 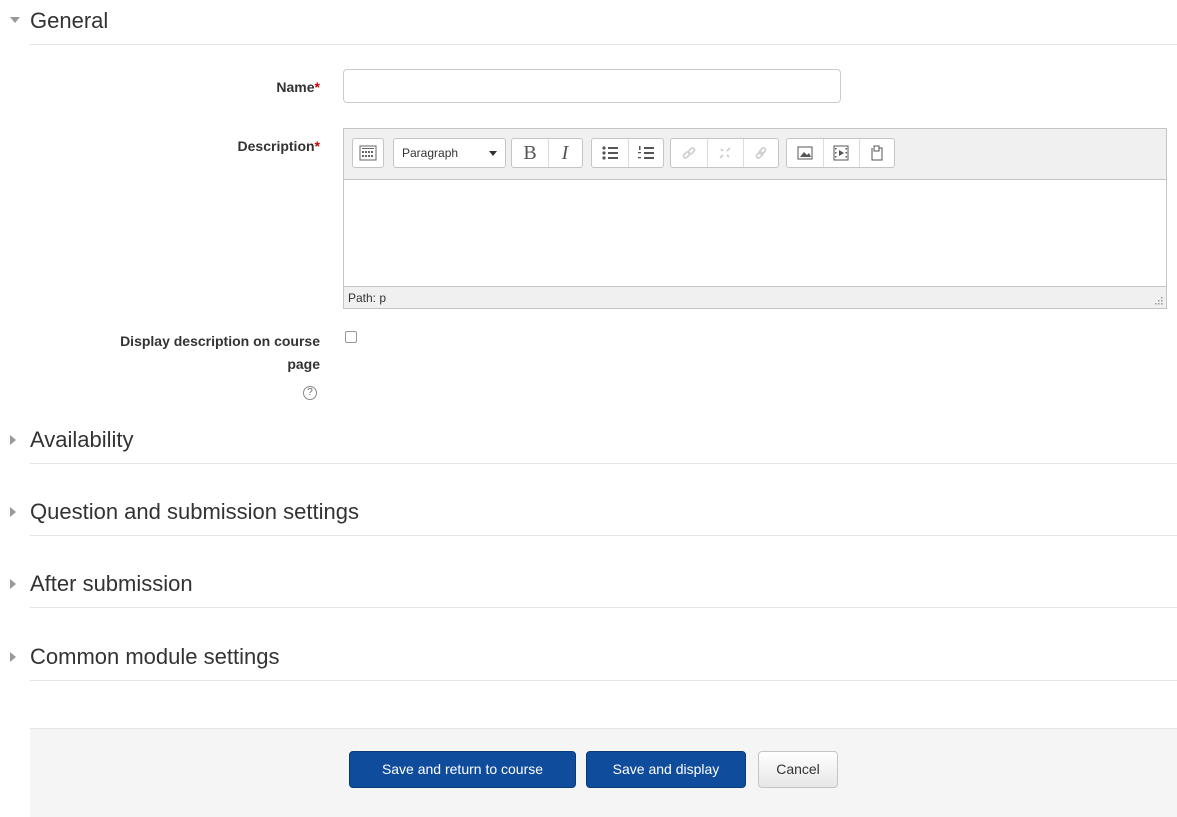 I want to click on section-question-submission-title: Question and submission settings, so click(x=194, y=512).